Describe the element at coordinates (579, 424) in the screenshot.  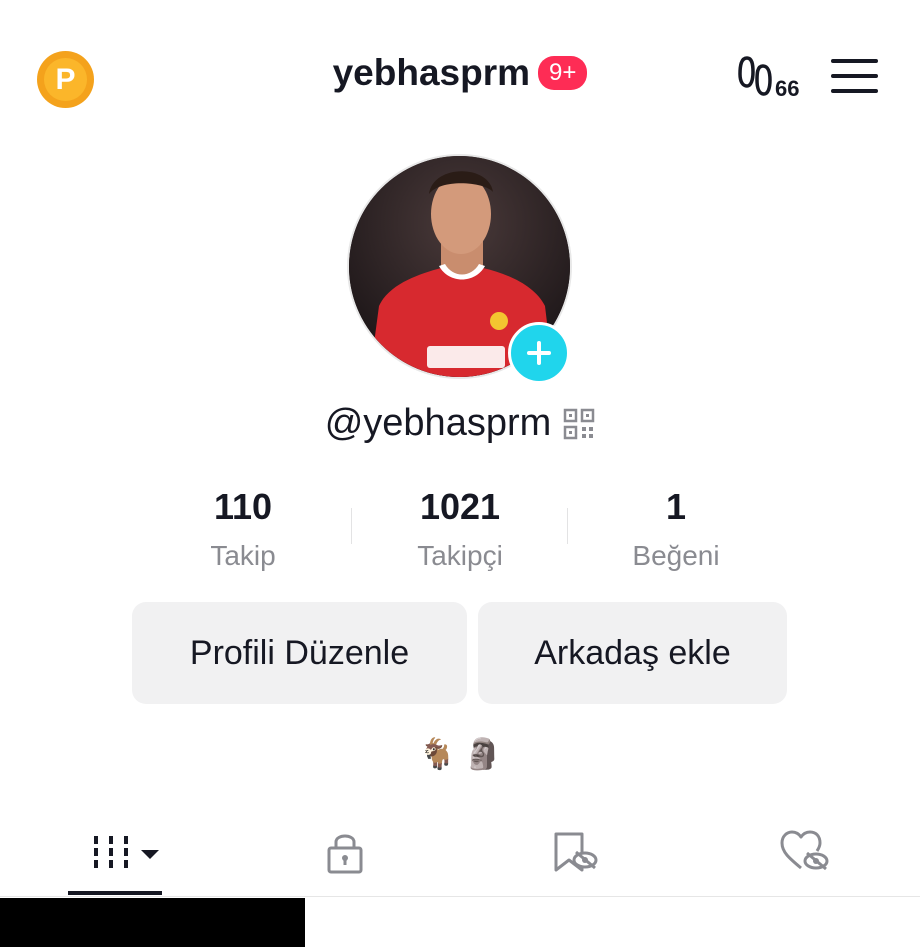
I see `qr-code-icon` at that location.